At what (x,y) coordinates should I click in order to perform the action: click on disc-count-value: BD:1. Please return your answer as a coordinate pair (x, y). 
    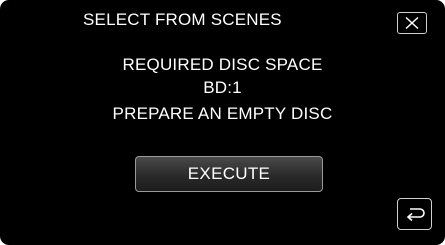
    Looking at the image, I should click on (222, 87).